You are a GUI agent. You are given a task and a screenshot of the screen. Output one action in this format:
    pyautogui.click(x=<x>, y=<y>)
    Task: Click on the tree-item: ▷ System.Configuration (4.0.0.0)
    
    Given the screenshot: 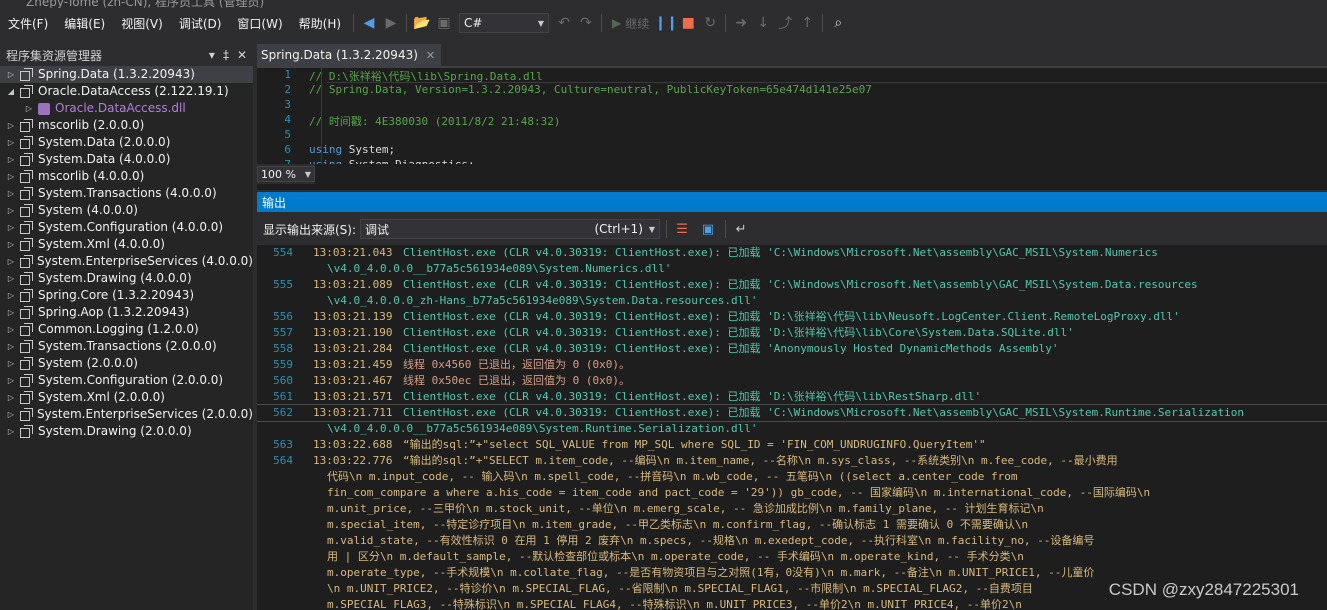 What is the action you would take?
    pyautogui.click(x=126, y=227)
    